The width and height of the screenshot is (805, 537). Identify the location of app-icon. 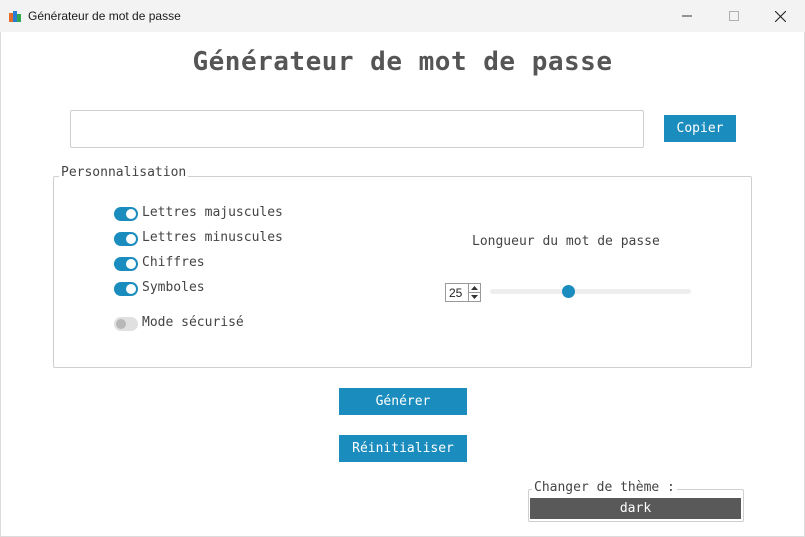
(15, 16).